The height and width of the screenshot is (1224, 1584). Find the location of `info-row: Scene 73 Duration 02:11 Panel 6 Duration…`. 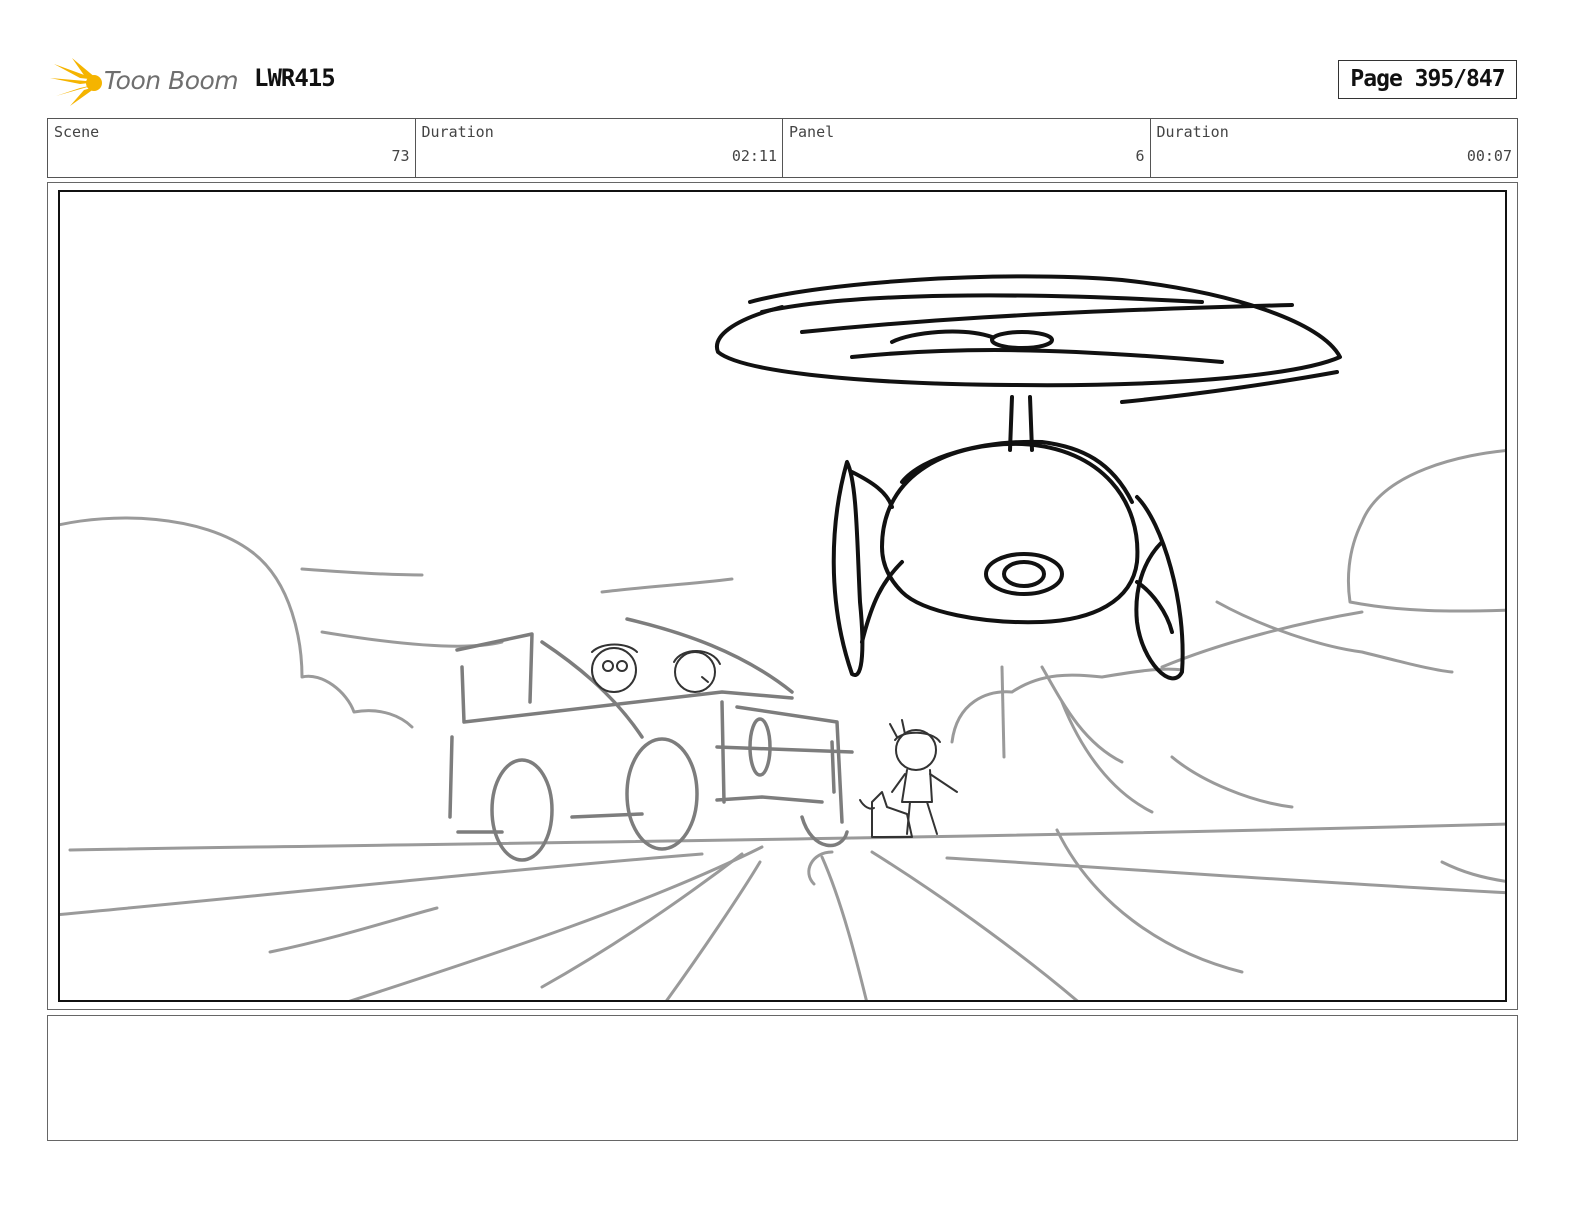

info-row: Scene 73 Duration 02:11 Panel 6 Duration… is located at coordinates (782, 148).